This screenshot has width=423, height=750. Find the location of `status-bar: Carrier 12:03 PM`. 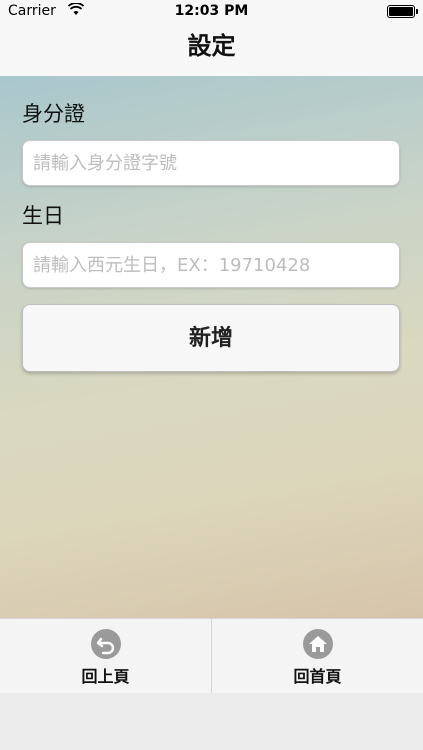

status-bar: Carrier 12:03 PM is located at coordinates (211, 11).